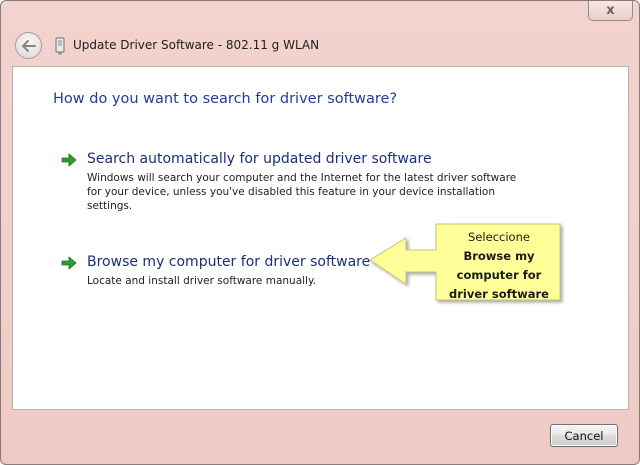 The width and height of the screenshot is (640, 465). I want to click on callout-line: Seleccione, so click(499, 237).